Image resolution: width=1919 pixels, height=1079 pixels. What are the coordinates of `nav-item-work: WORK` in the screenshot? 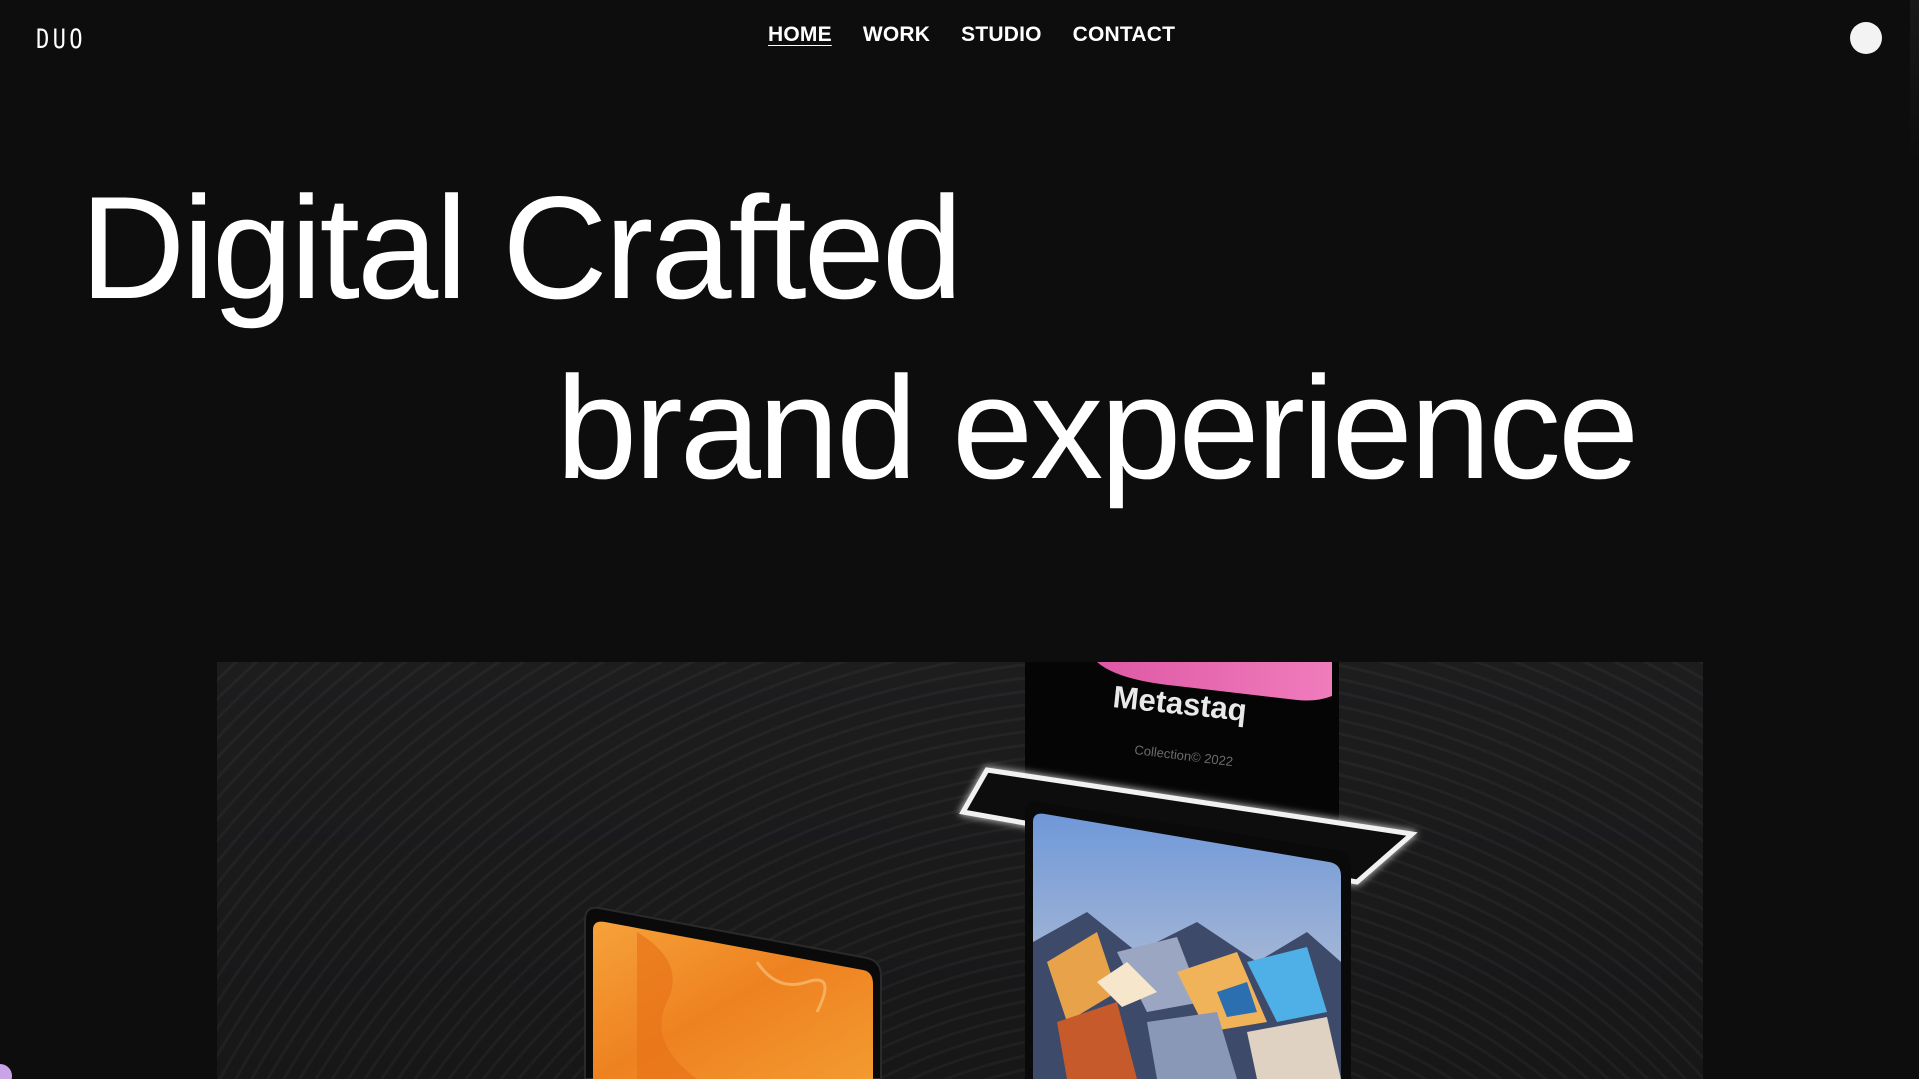 It's located at (896, 35).